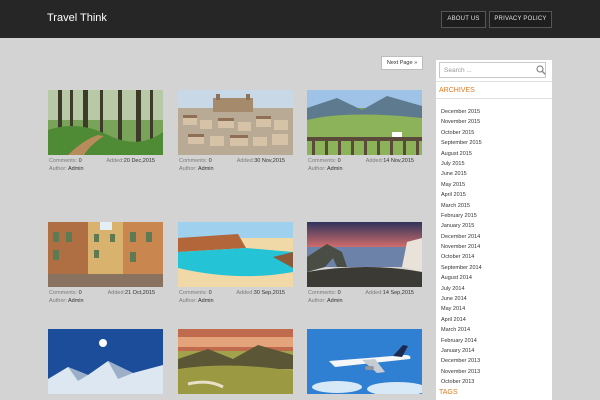 The height and width of the screenshot is (400, 600). What do you see at coordinates (105, 254) in the screenshot?
I see `post-thumbnail-old-street` at bounding box center [105, 254].